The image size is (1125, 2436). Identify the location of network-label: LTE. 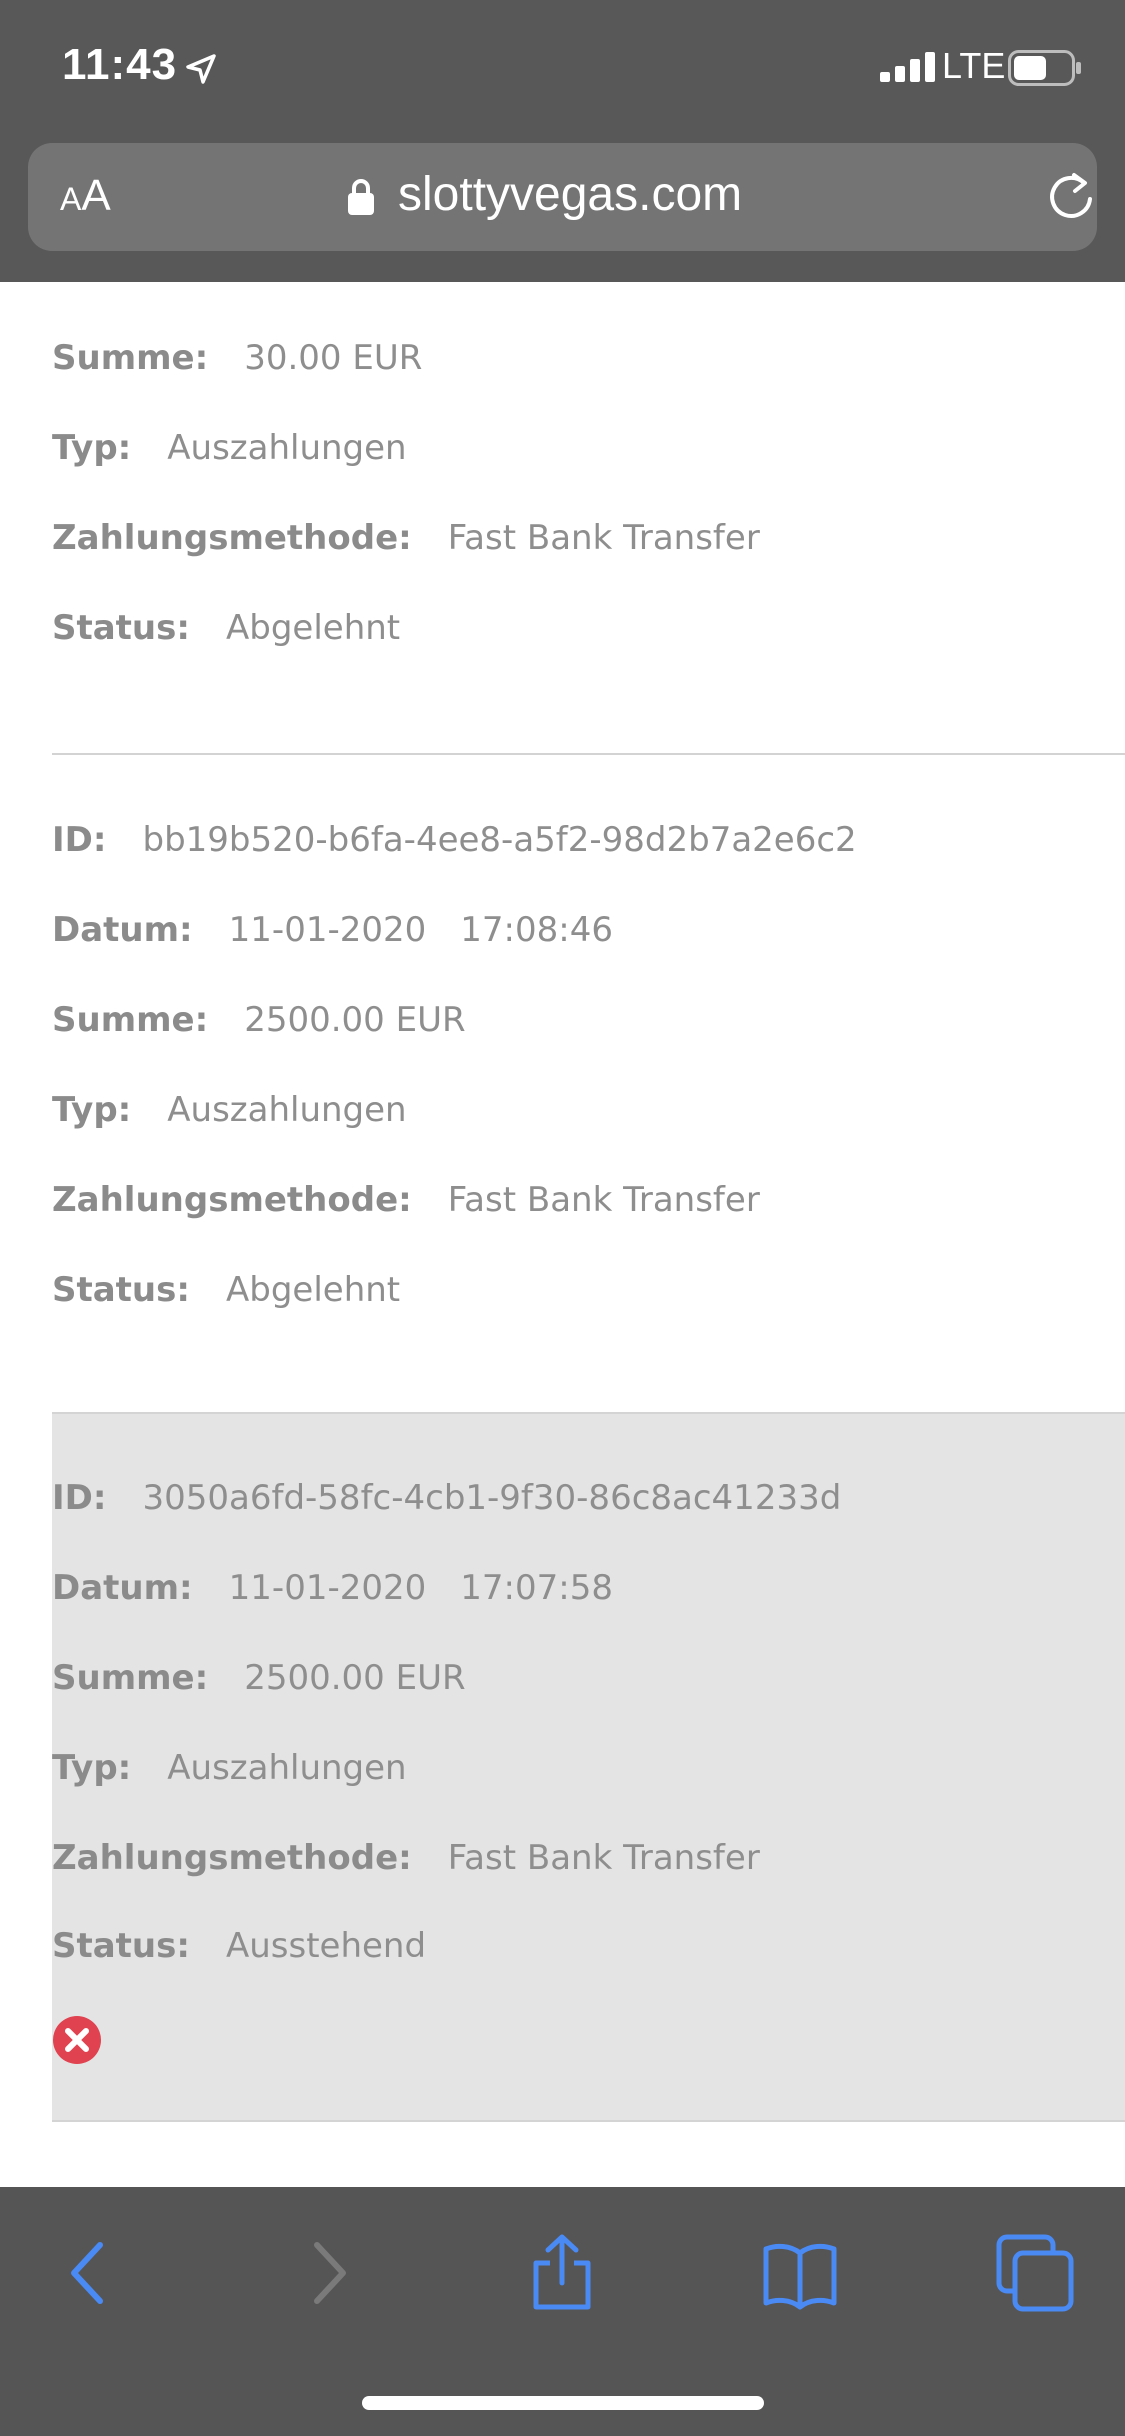
(974, 65).